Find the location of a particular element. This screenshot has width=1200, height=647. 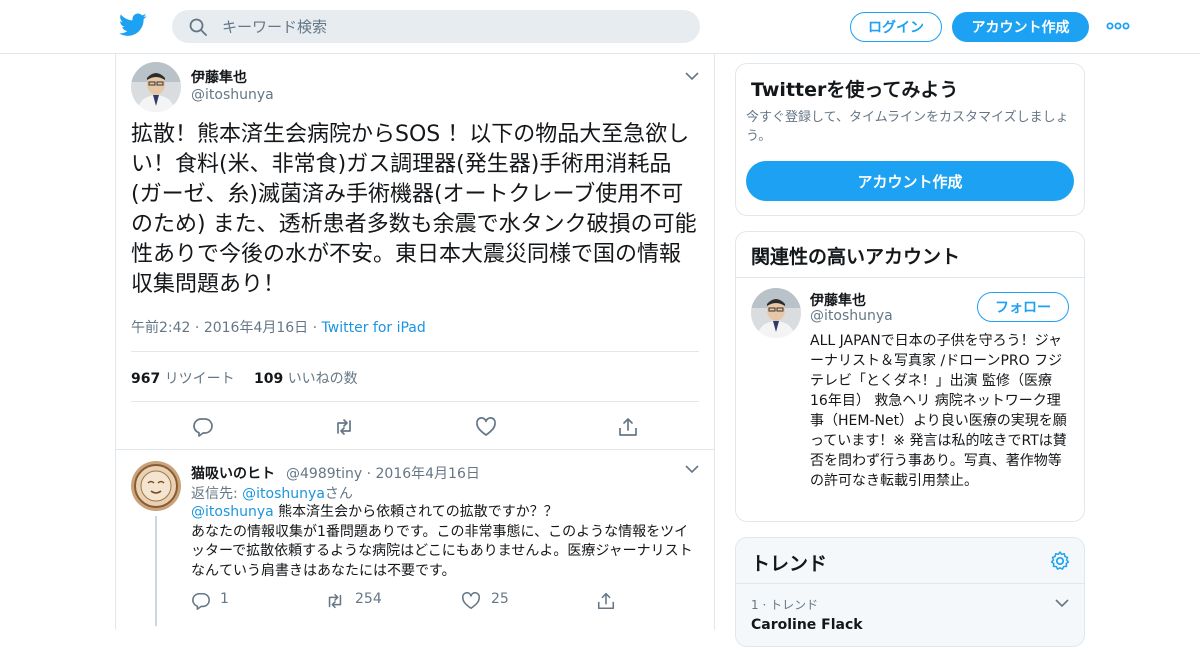

retweet-label: リツイート is located at coordinates (199, 379).